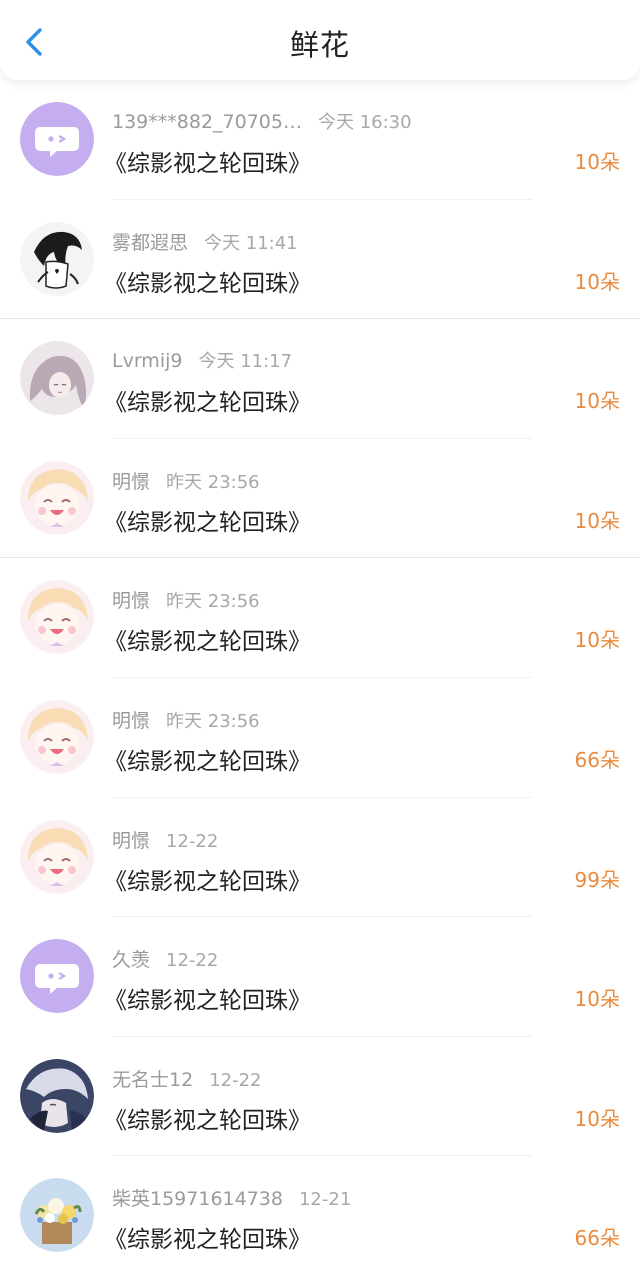  Describe the element at coordinates (319, 45) in the screenshot. I see `page-title: 鲜花` at that location.